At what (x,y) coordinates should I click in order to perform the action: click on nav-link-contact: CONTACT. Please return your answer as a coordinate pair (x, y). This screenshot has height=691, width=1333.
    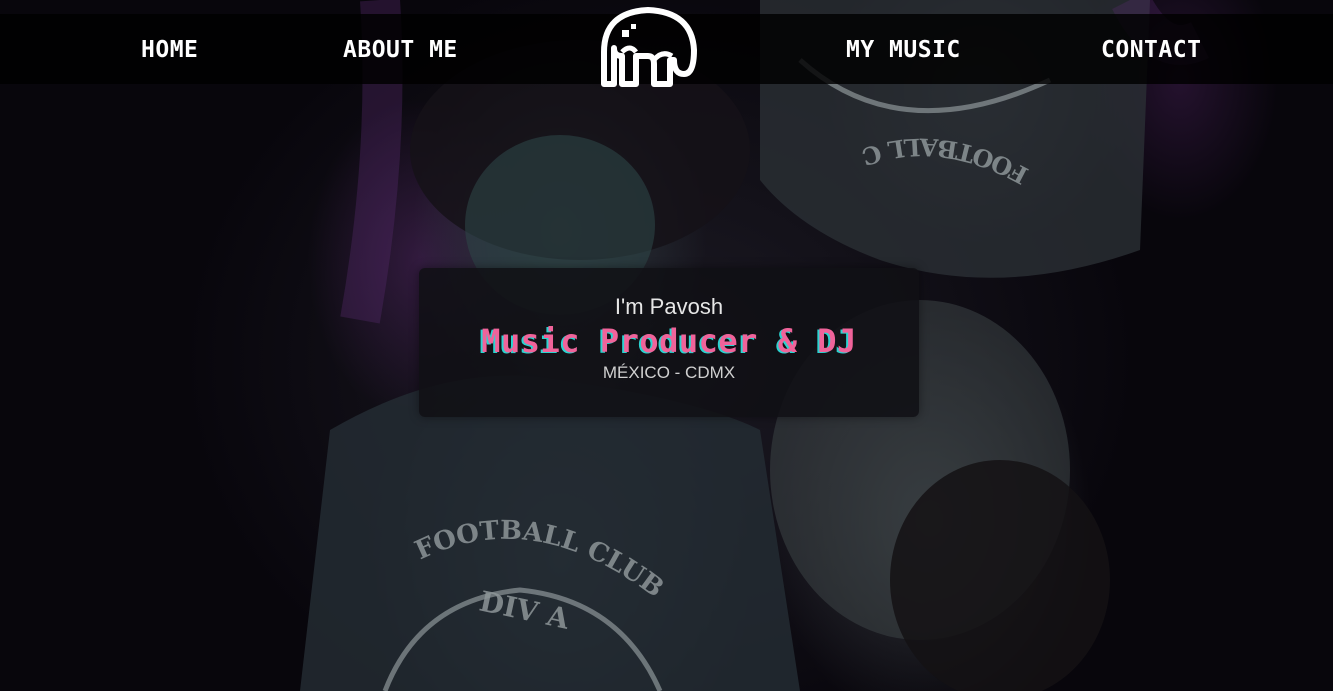
    Looking at the image, I should click on (1151, 49).